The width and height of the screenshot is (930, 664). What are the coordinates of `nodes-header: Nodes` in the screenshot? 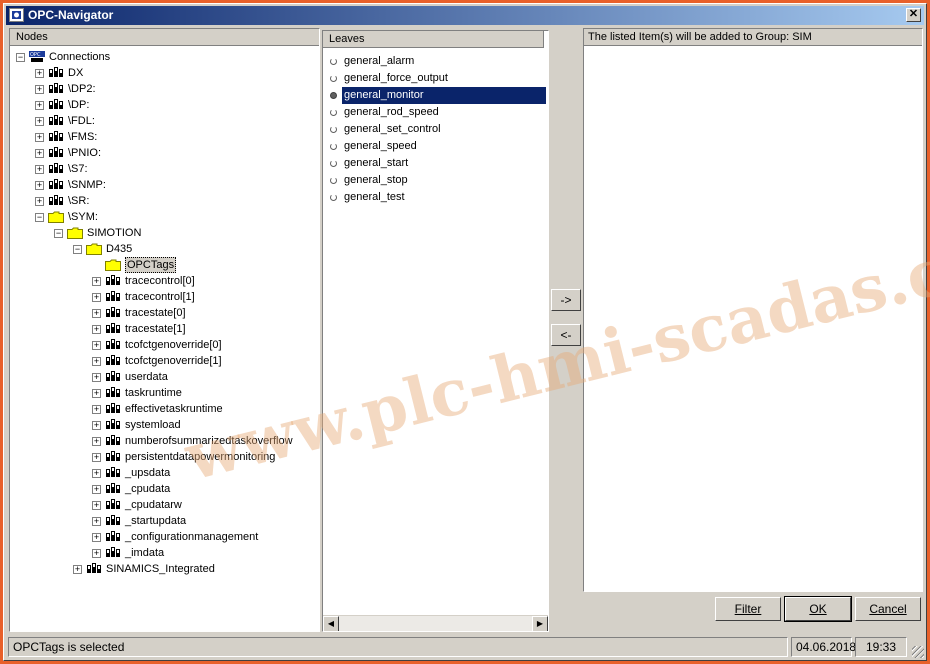 It's located at (164, 37).